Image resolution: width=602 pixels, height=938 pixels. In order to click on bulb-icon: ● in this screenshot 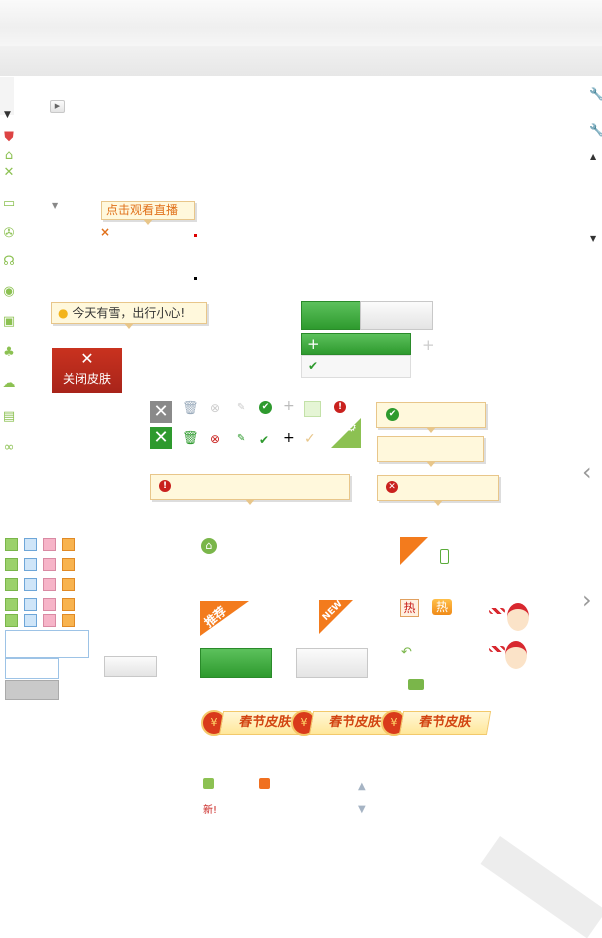, I will do `click(63, 313)`.